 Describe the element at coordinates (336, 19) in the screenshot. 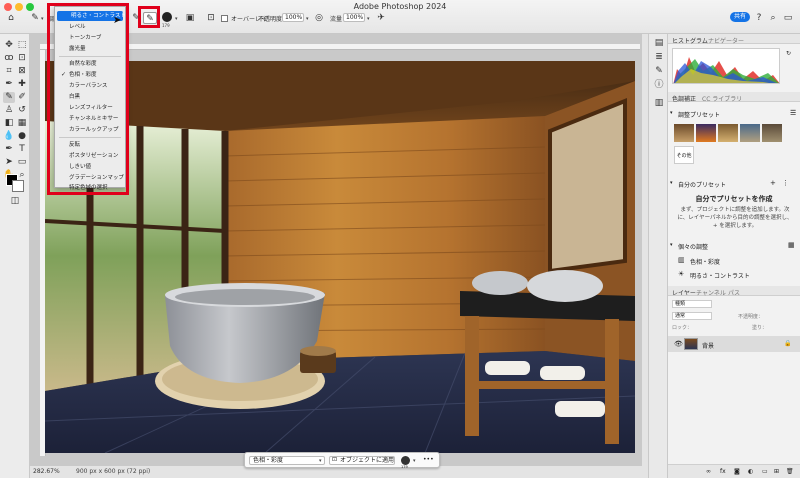

I see `flow-label: 流量` at that location.